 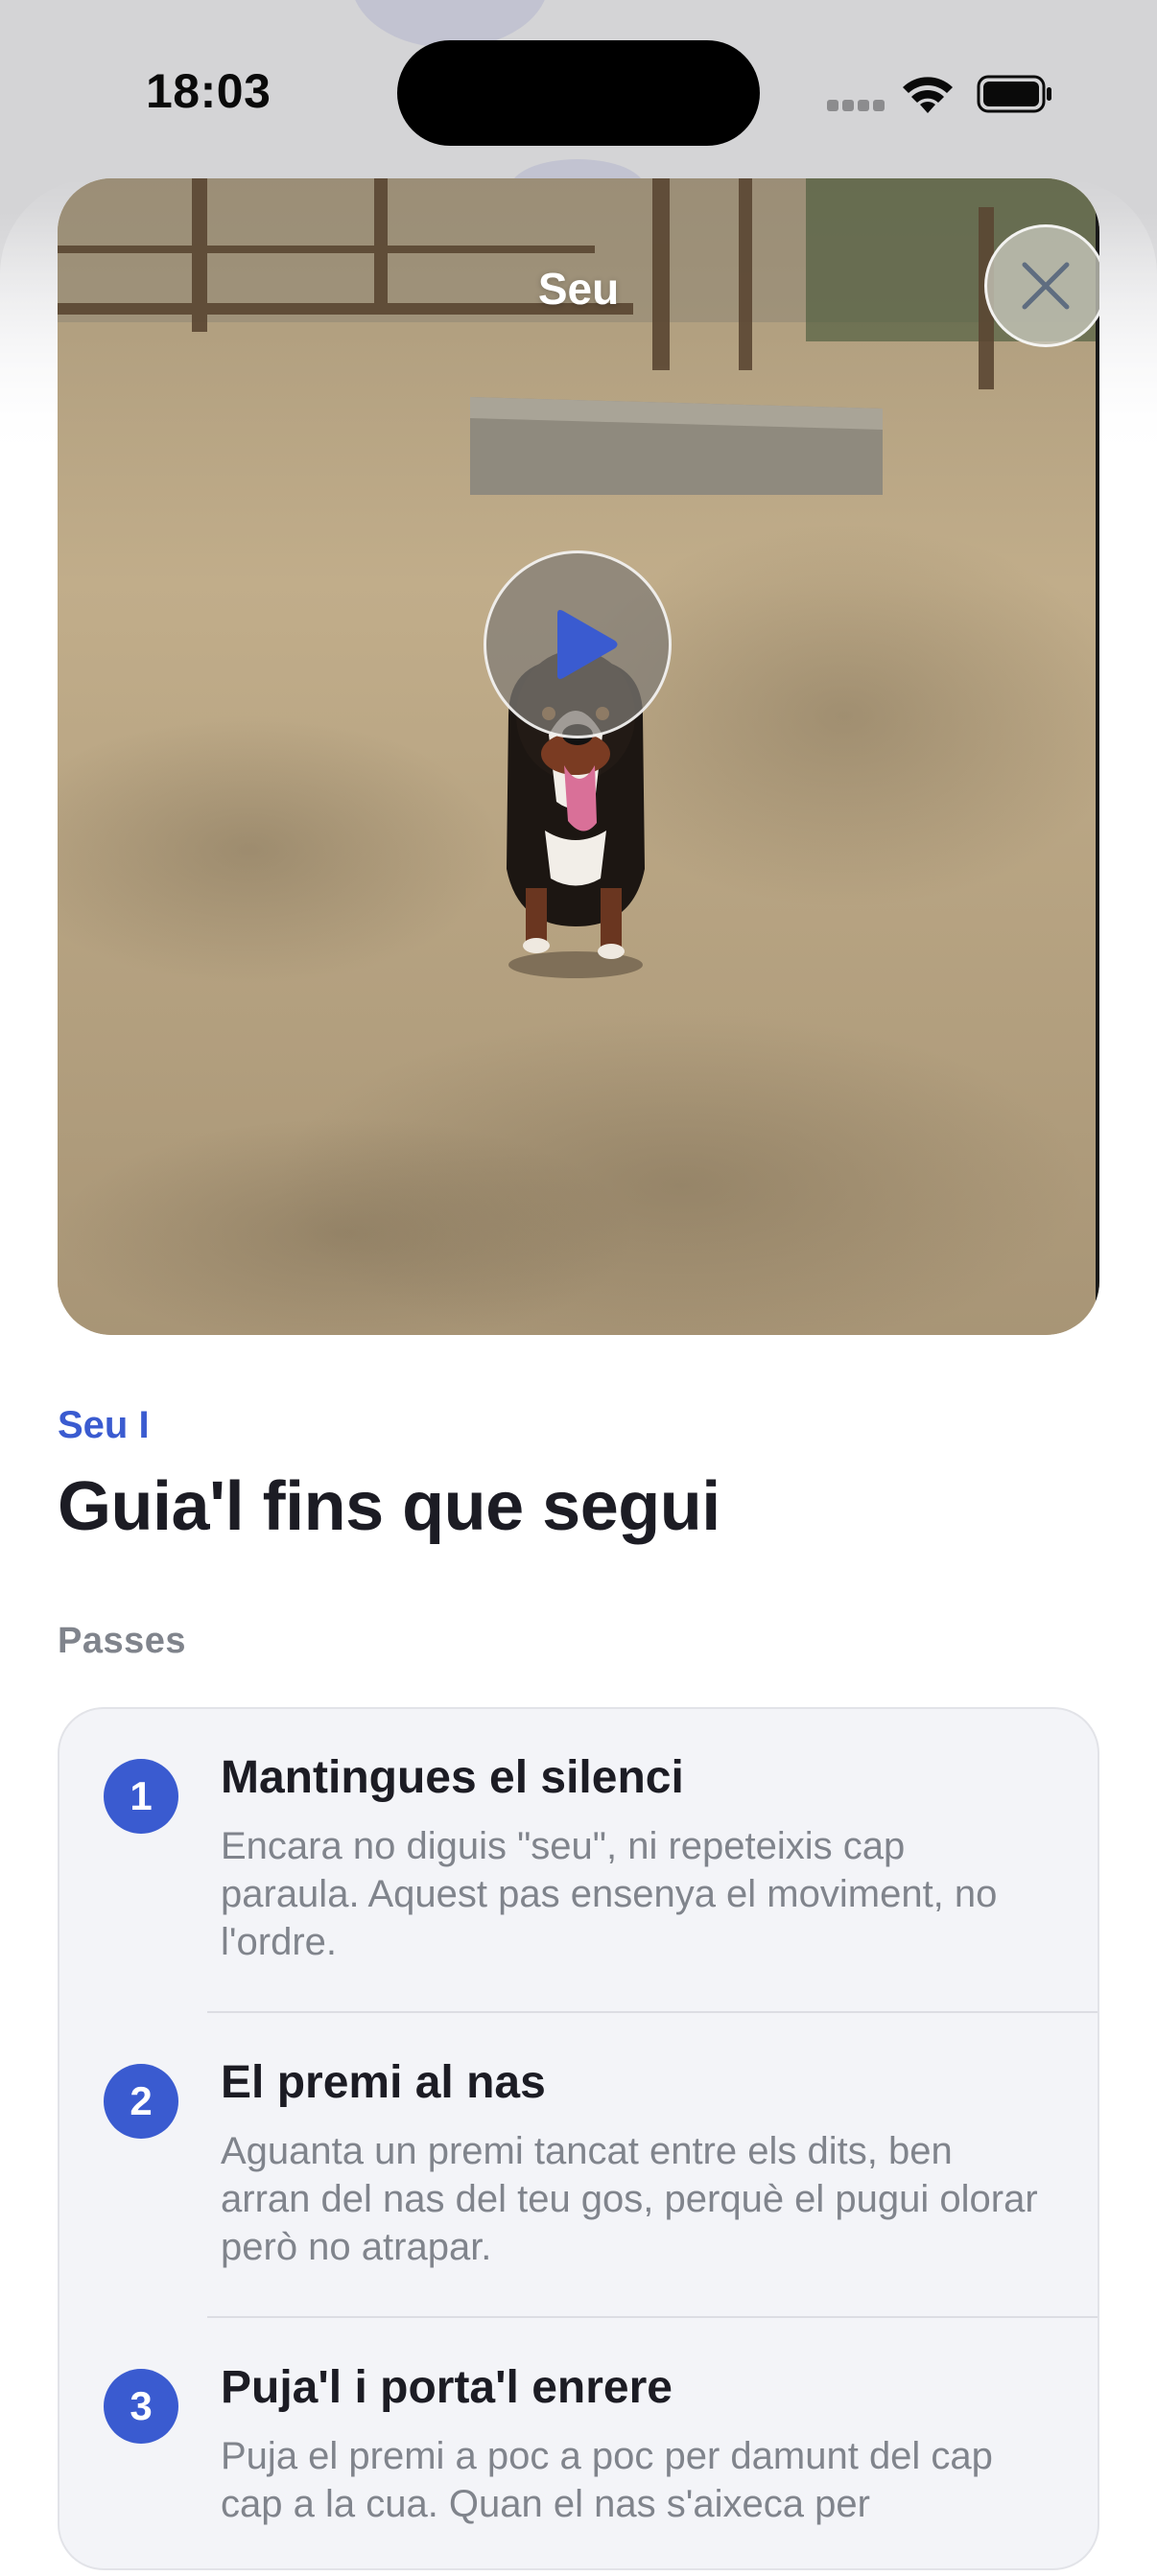 What do you see at coordinates (104, 1425) in the screenshot?
I see `lesson-category: Seu I` at bounding box center [104, 1425].